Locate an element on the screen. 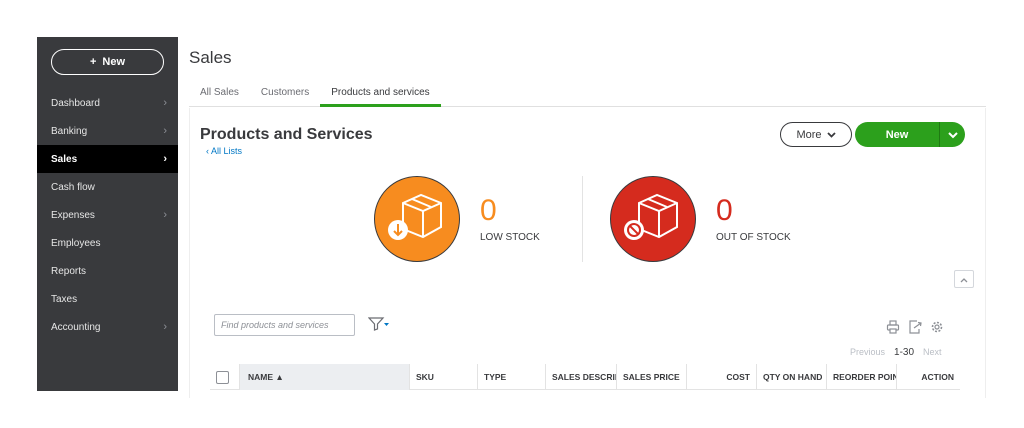 Image resolution: width=1024 pixels, height=428 pixels. sidebar-item-reports: Reports is located at coordinates (107, 271).